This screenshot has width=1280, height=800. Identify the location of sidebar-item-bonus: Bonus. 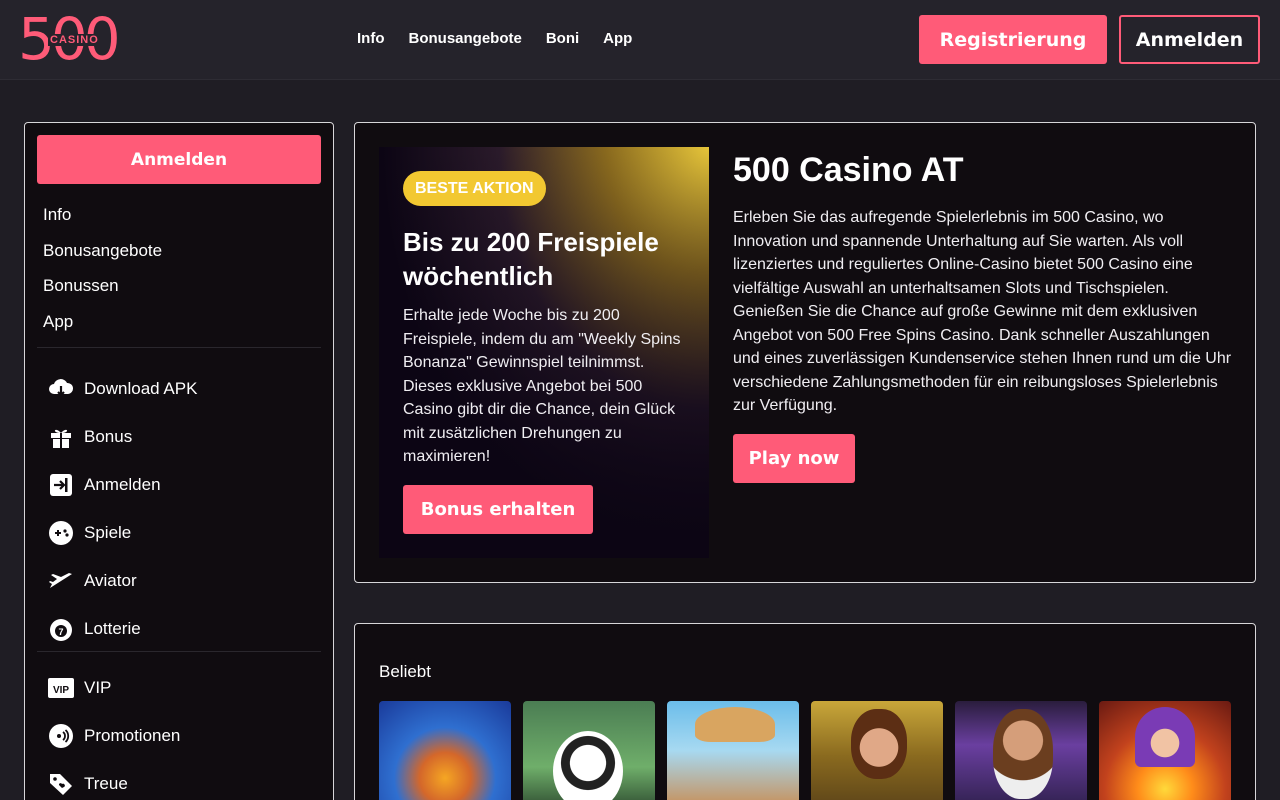
(122, 437).